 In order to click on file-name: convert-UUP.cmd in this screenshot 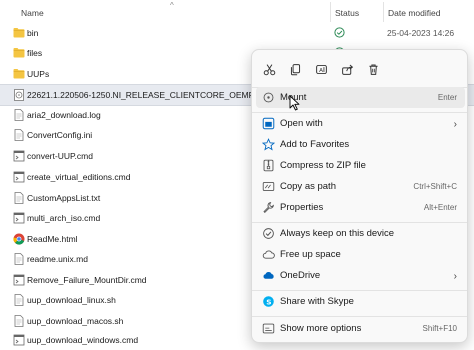, I will do `click(60, 156)`.